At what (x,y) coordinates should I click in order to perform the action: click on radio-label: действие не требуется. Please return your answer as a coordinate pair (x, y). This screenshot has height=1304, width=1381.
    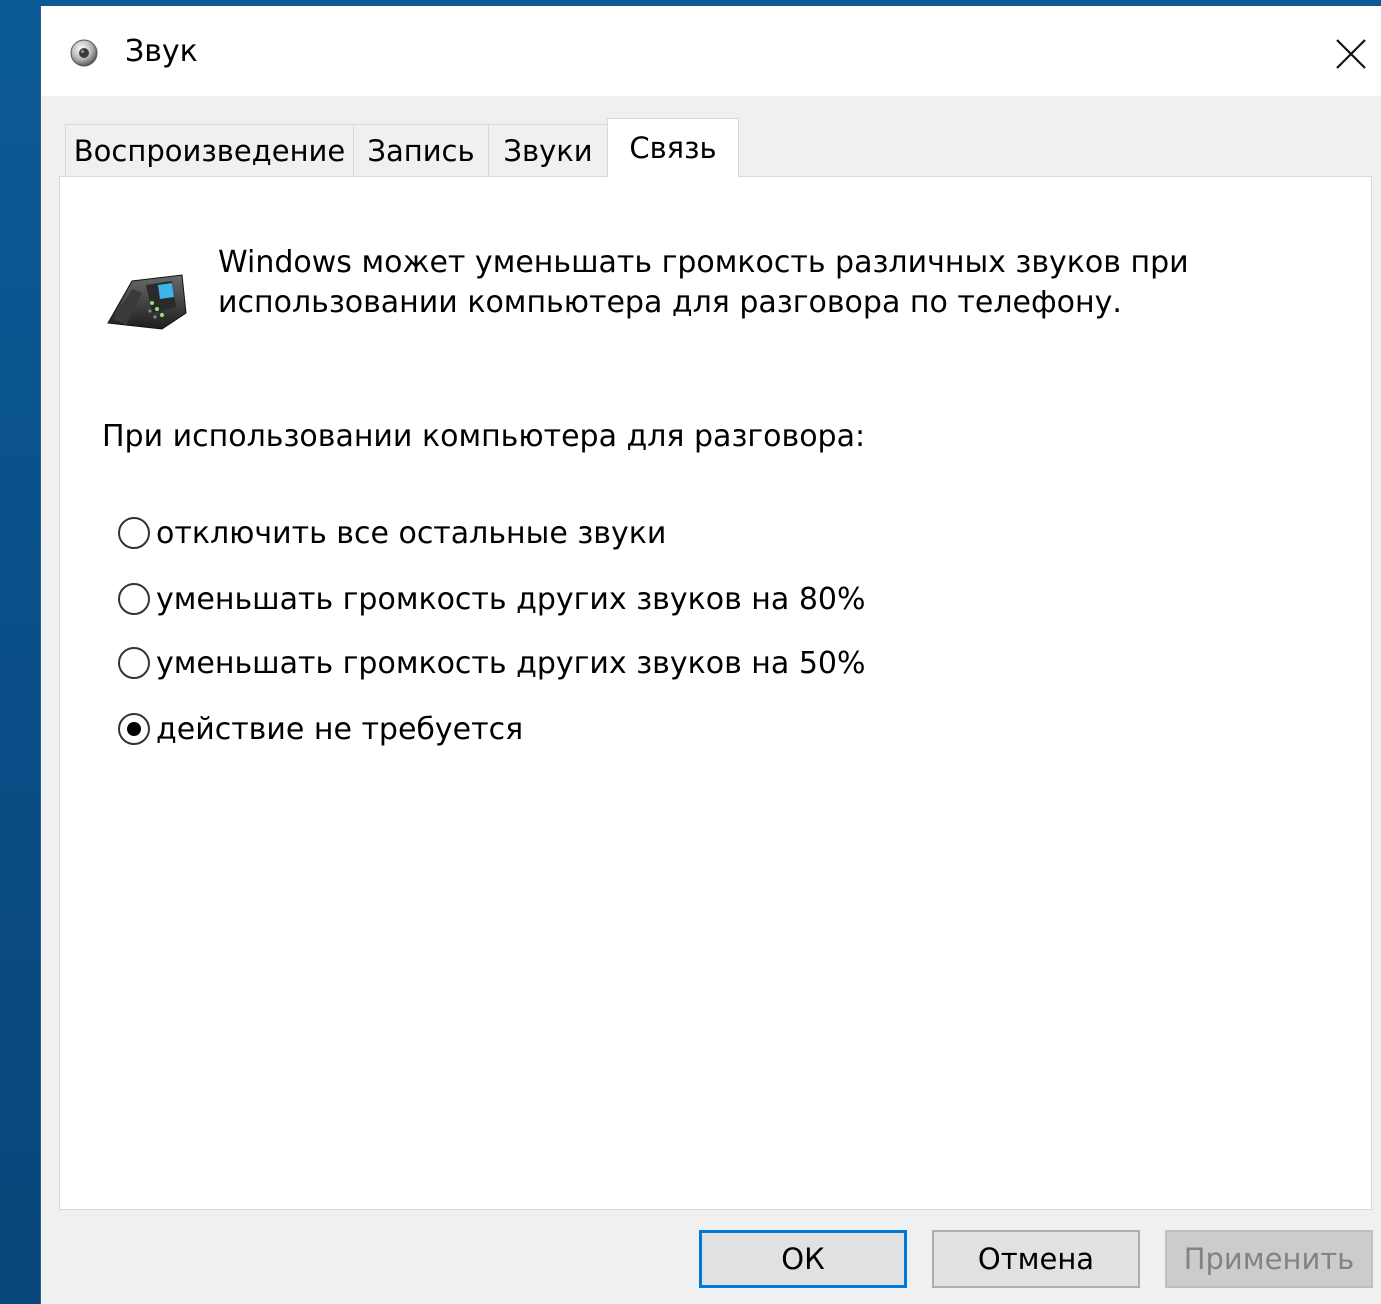
    Looking at the image, I should click on (339, 729).